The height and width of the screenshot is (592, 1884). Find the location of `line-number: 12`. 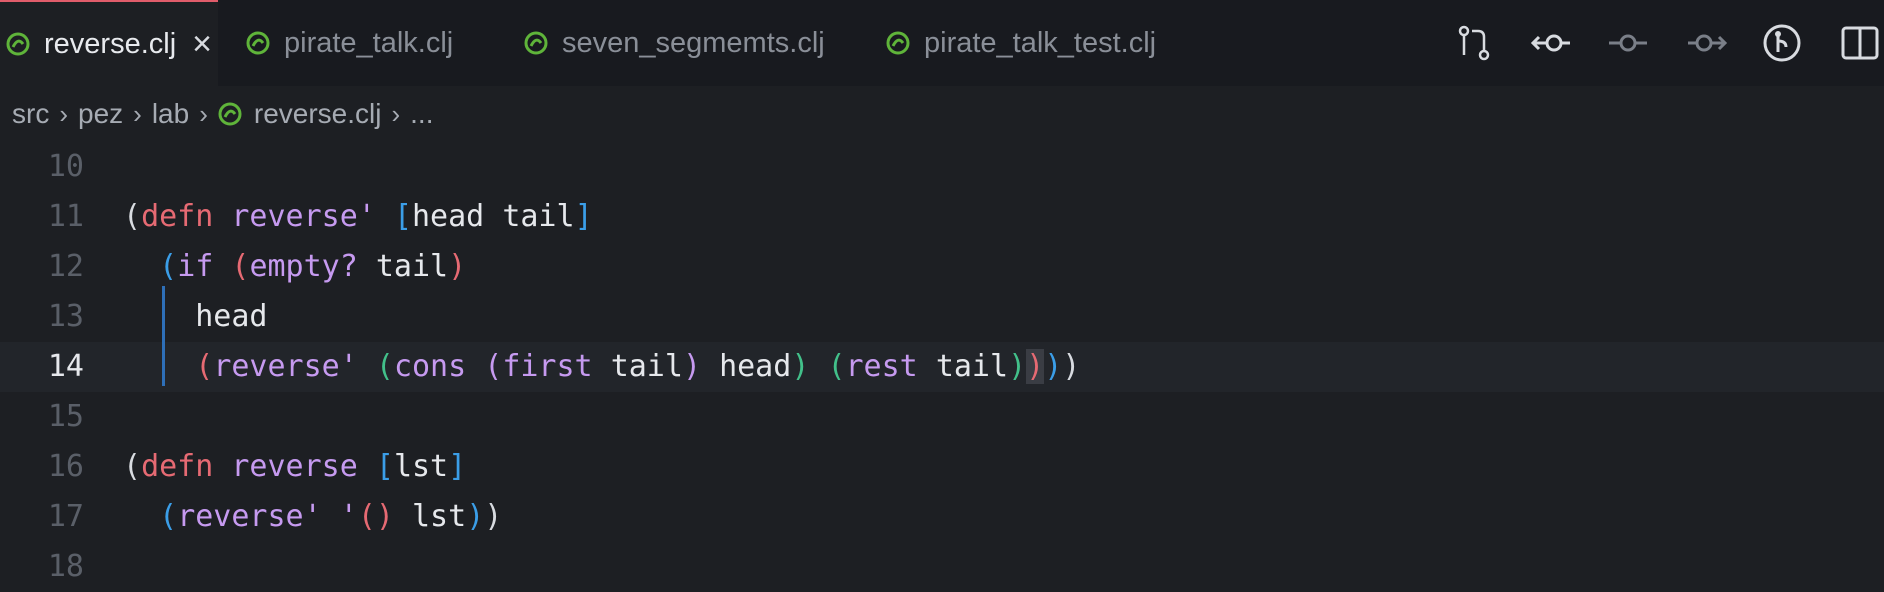

line-number: 12 is located at coordinates (65, 266).